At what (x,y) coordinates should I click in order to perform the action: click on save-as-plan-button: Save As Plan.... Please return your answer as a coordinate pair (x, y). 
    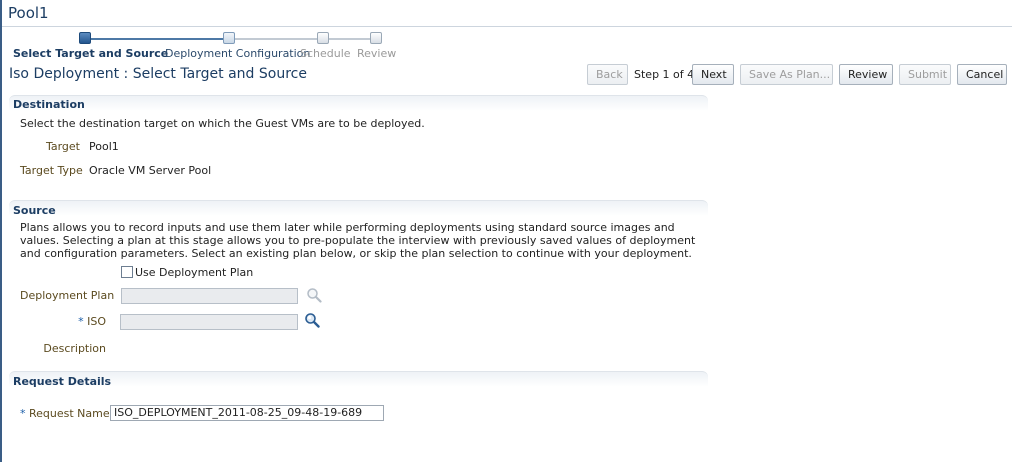
    Looking at the image, I should click on (786, 74).